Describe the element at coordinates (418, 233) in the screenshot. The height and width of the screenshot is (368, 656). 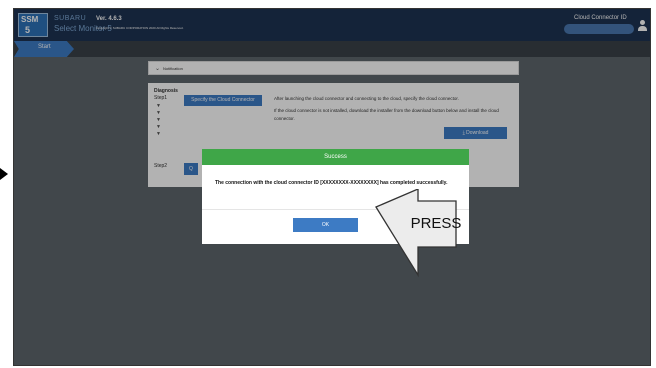
I see `press-callout-arrow: PRESS` at that location.